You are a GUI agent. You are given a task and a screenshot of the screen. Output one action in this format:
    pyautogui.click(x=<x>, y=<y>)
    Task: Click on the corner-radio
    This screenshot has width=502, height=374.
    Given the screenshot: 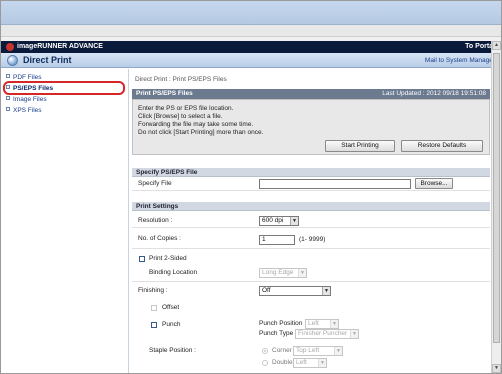 What is the action you would take?
    pyautogui.click(x=265, y=351)
    